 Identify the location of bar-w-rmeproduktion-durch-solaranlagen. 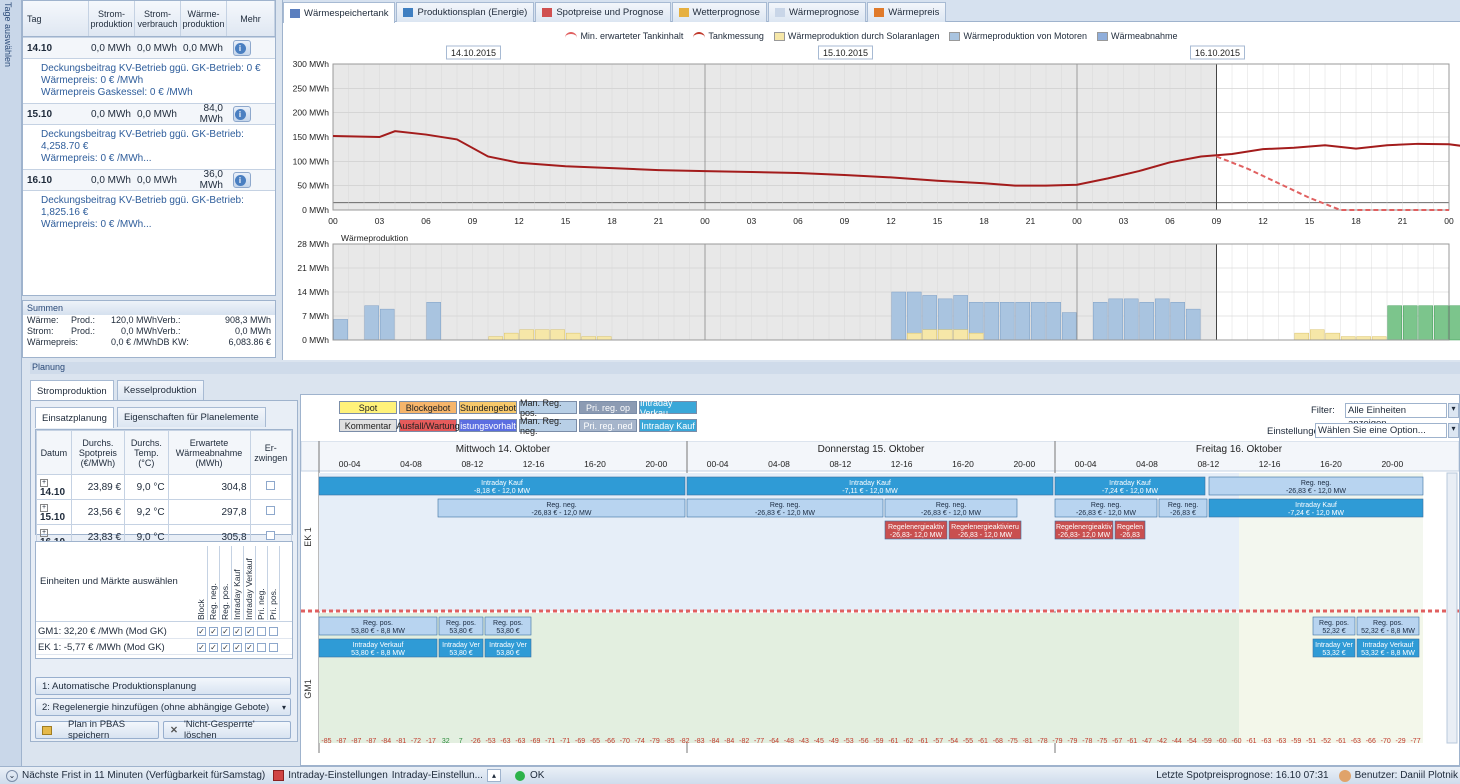
(929, 335).